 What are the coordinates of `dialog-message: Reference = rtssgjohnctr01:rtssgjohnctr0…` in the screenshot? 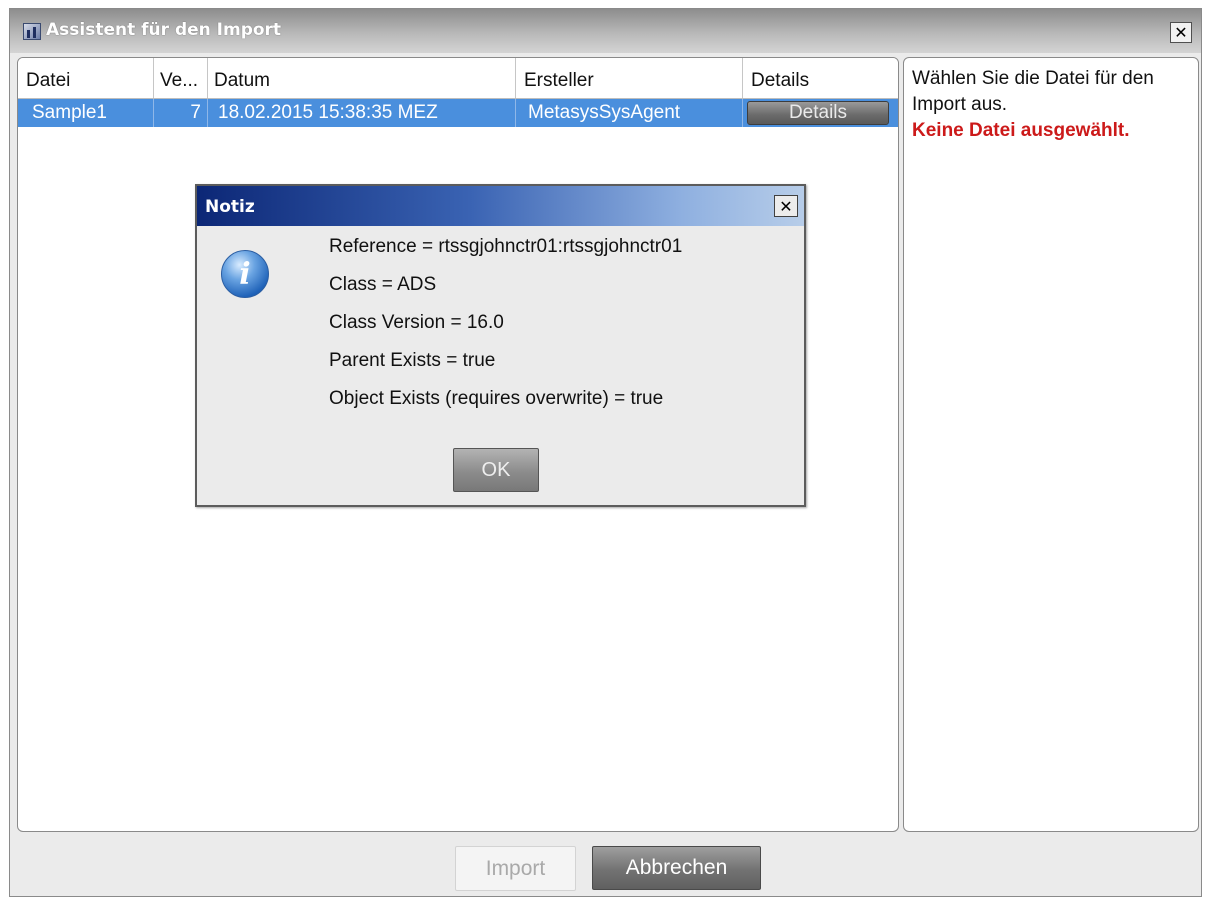 It's located at (505, 331).